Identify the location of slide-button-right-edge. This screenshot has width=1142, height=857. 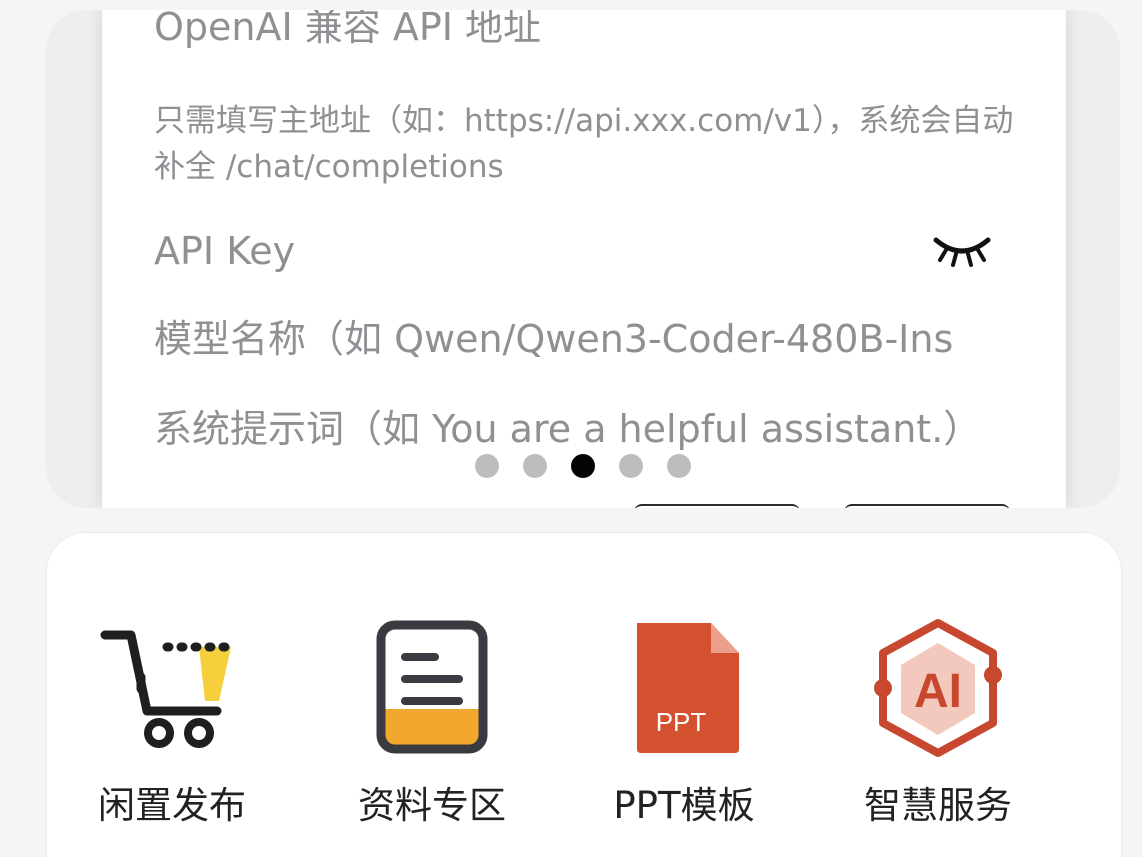
(927, 506).